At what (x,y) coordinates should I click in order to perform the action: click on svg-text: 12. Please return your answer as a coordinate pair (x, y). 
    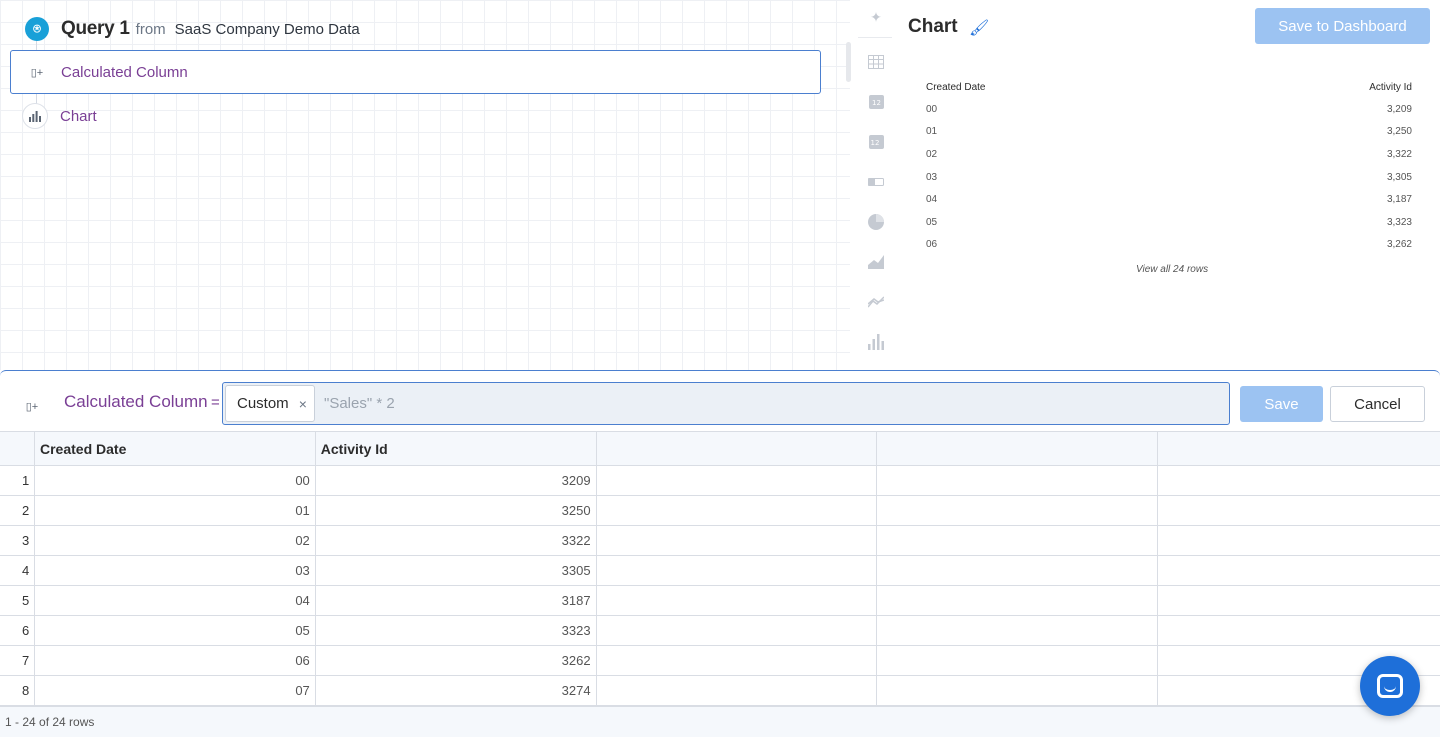
    Looking at the image, I should click on (876, 103).